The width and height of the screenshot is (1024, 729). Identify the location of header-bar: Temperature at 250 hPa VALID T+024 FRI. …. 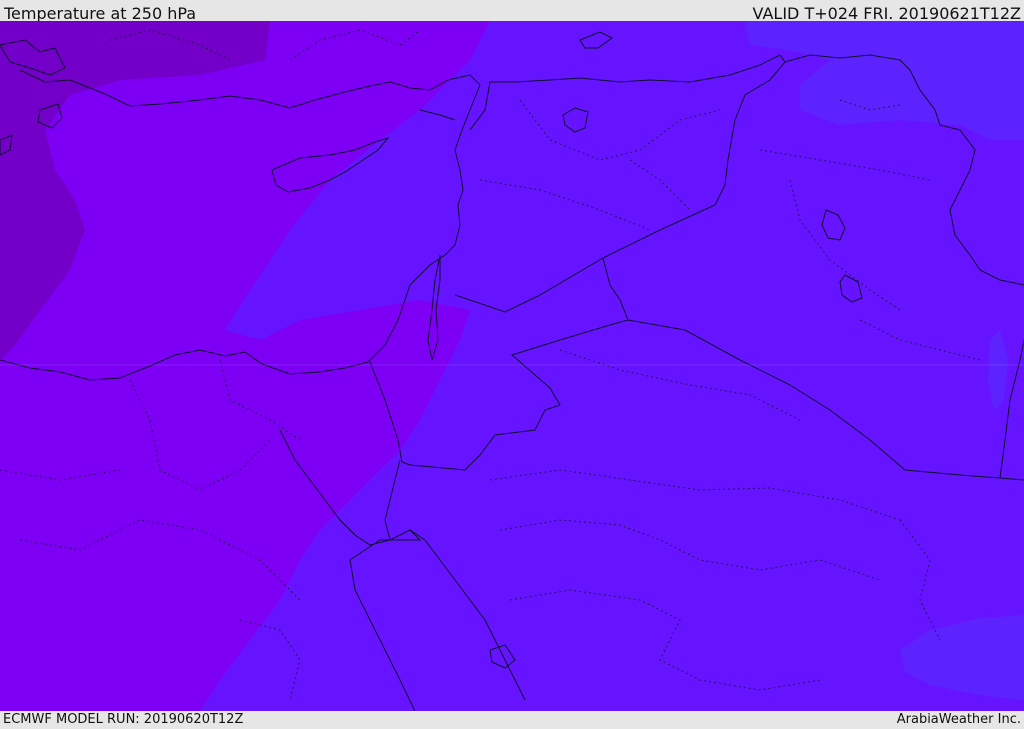
(512, 11).